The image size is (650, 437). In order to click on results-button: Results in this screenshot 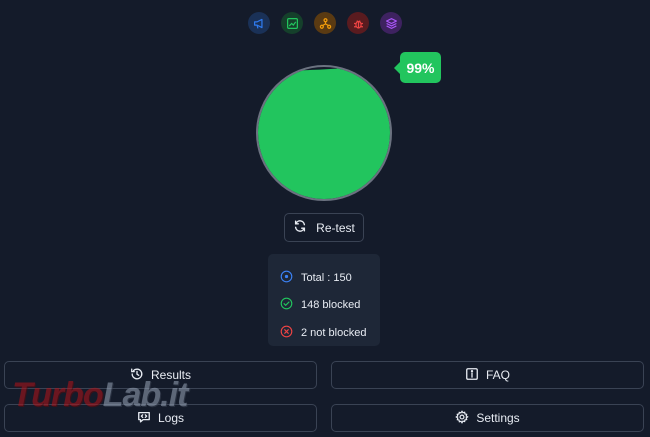, I will do `click(160, 375)`.